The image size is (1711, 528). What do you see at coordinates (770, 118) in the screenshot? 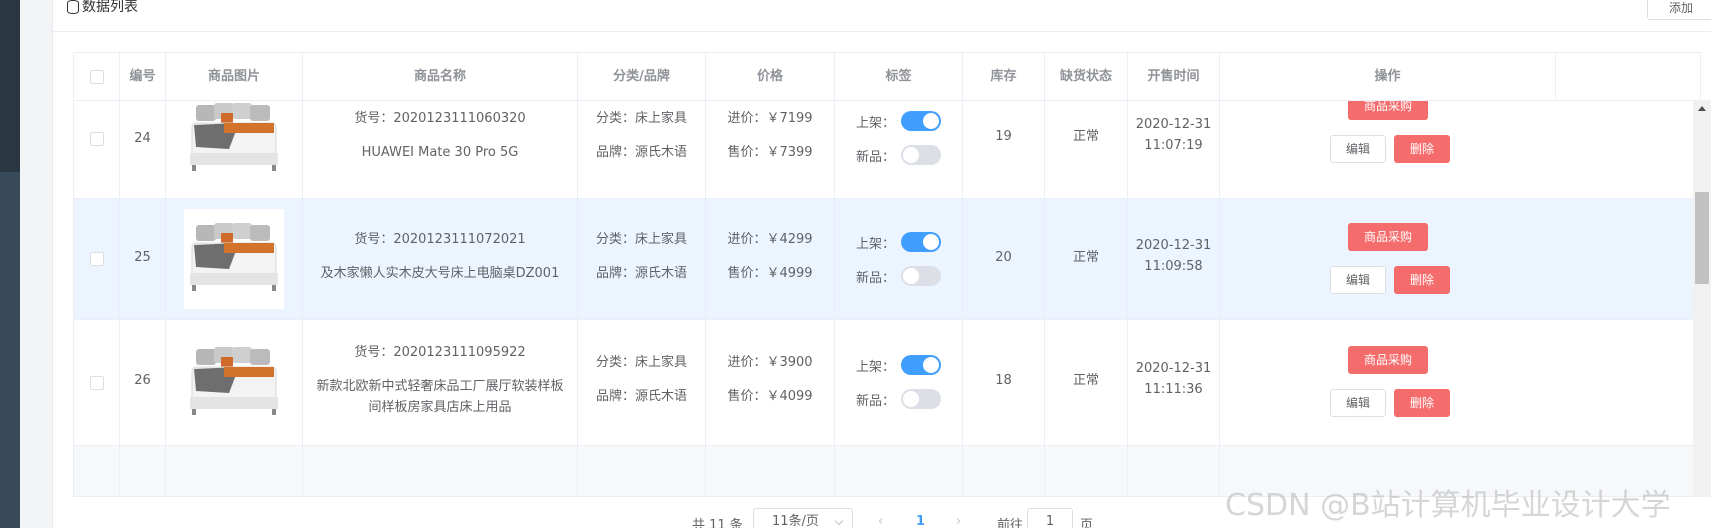
I see `cost-price: 进价：￥7199` at bounding box center [770, 118].